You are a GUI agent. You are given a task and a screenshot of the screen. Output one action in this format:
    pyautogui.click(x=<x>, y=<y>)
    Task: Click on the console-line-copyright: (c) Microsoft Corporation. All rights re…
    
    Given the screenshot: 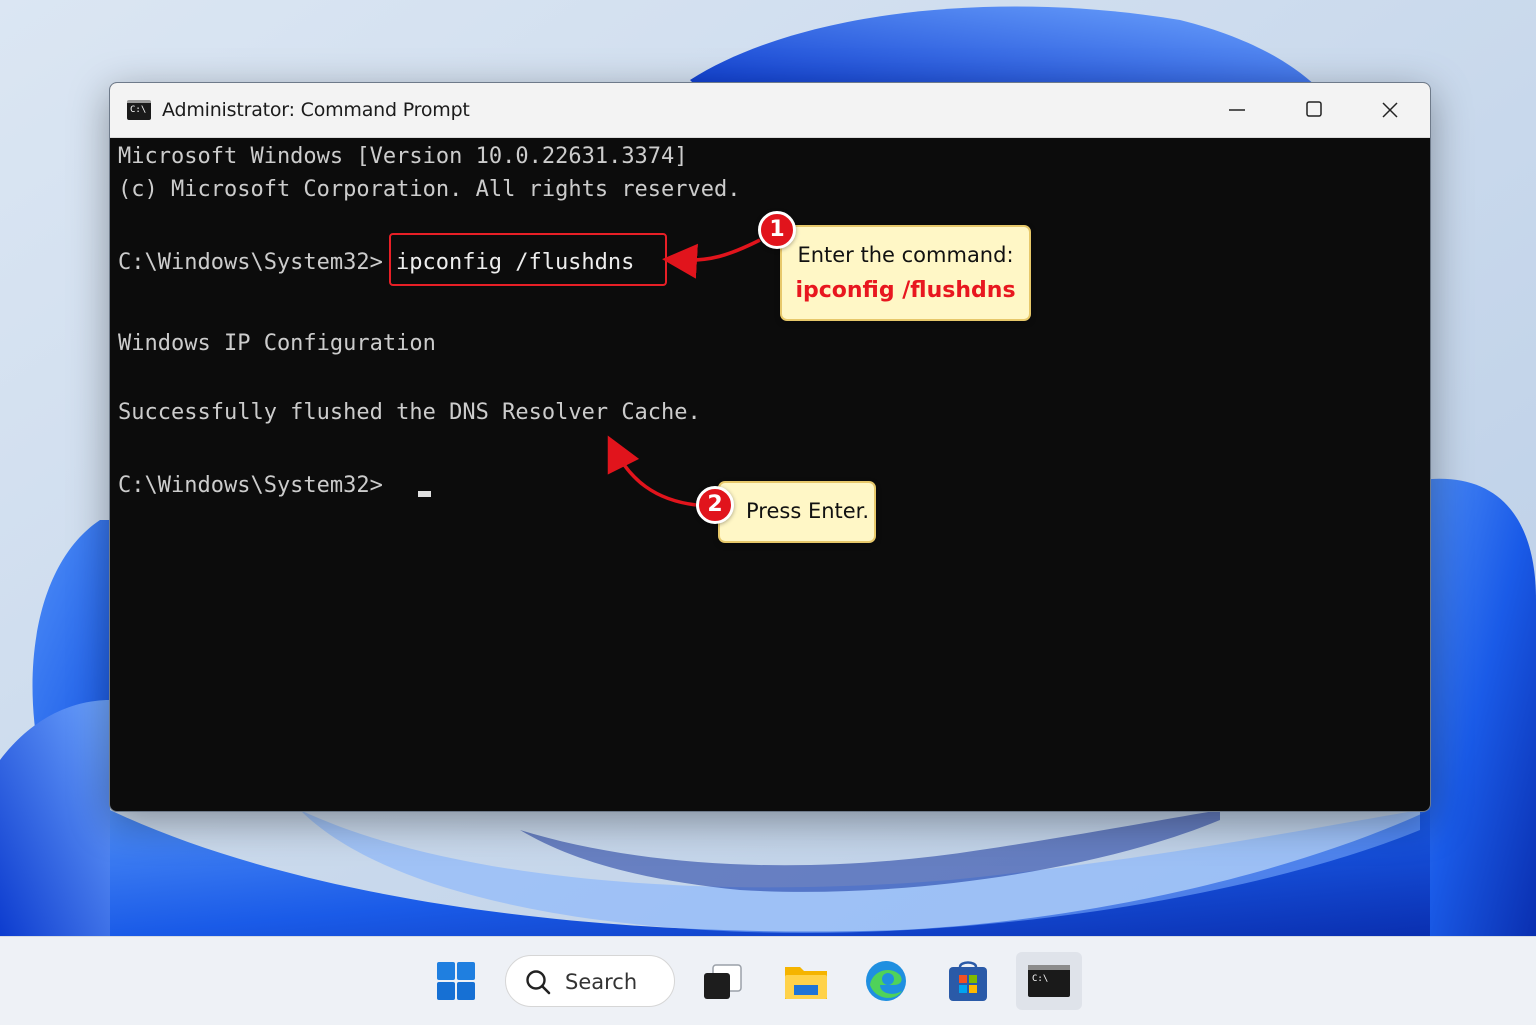 What is the action you would take?
    pyautogui.click(x=429, y=189)
    